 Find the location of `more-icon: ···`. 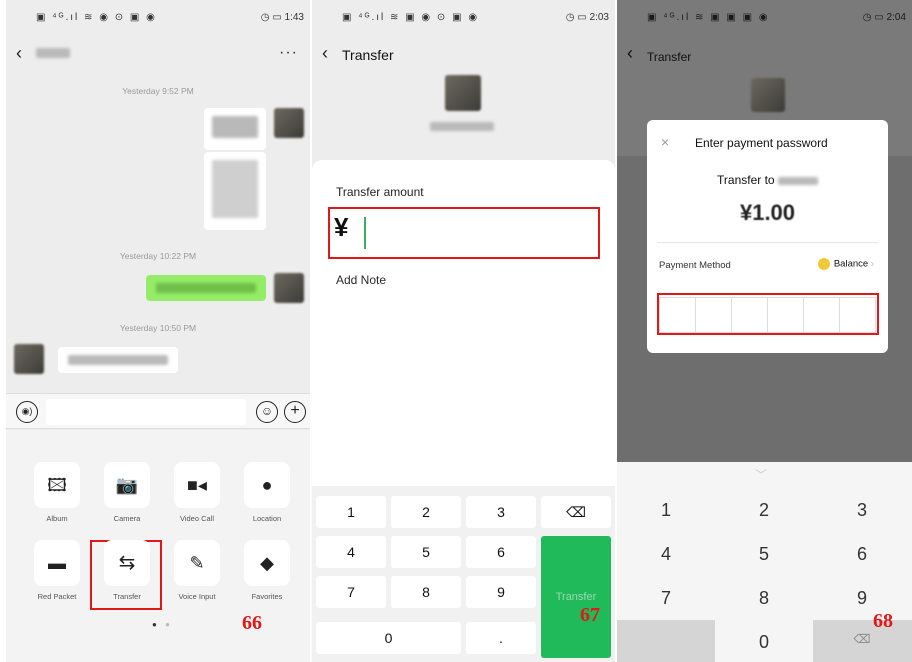

more-icon: ··· is located at coordinates (288, 53).